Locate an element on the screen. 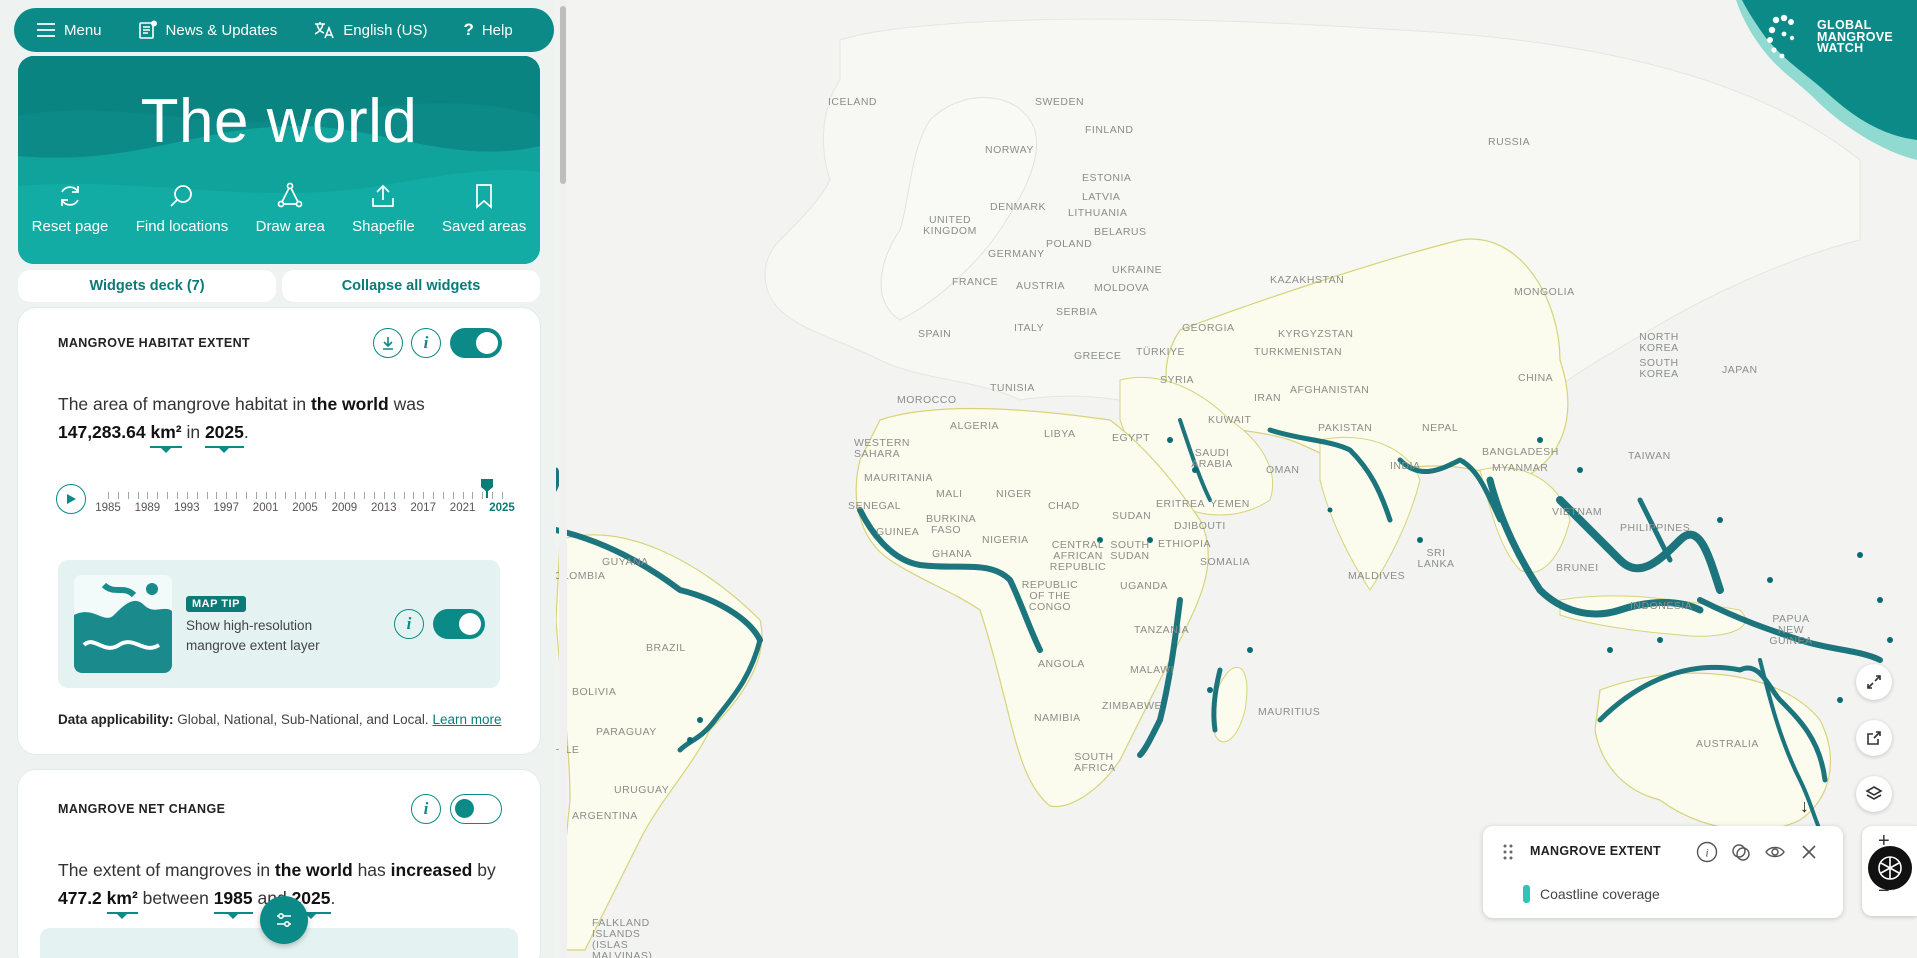 The height and width of the screenshot is (958, 1917). drag-handle-icon is located at coordinates (1508, 852).